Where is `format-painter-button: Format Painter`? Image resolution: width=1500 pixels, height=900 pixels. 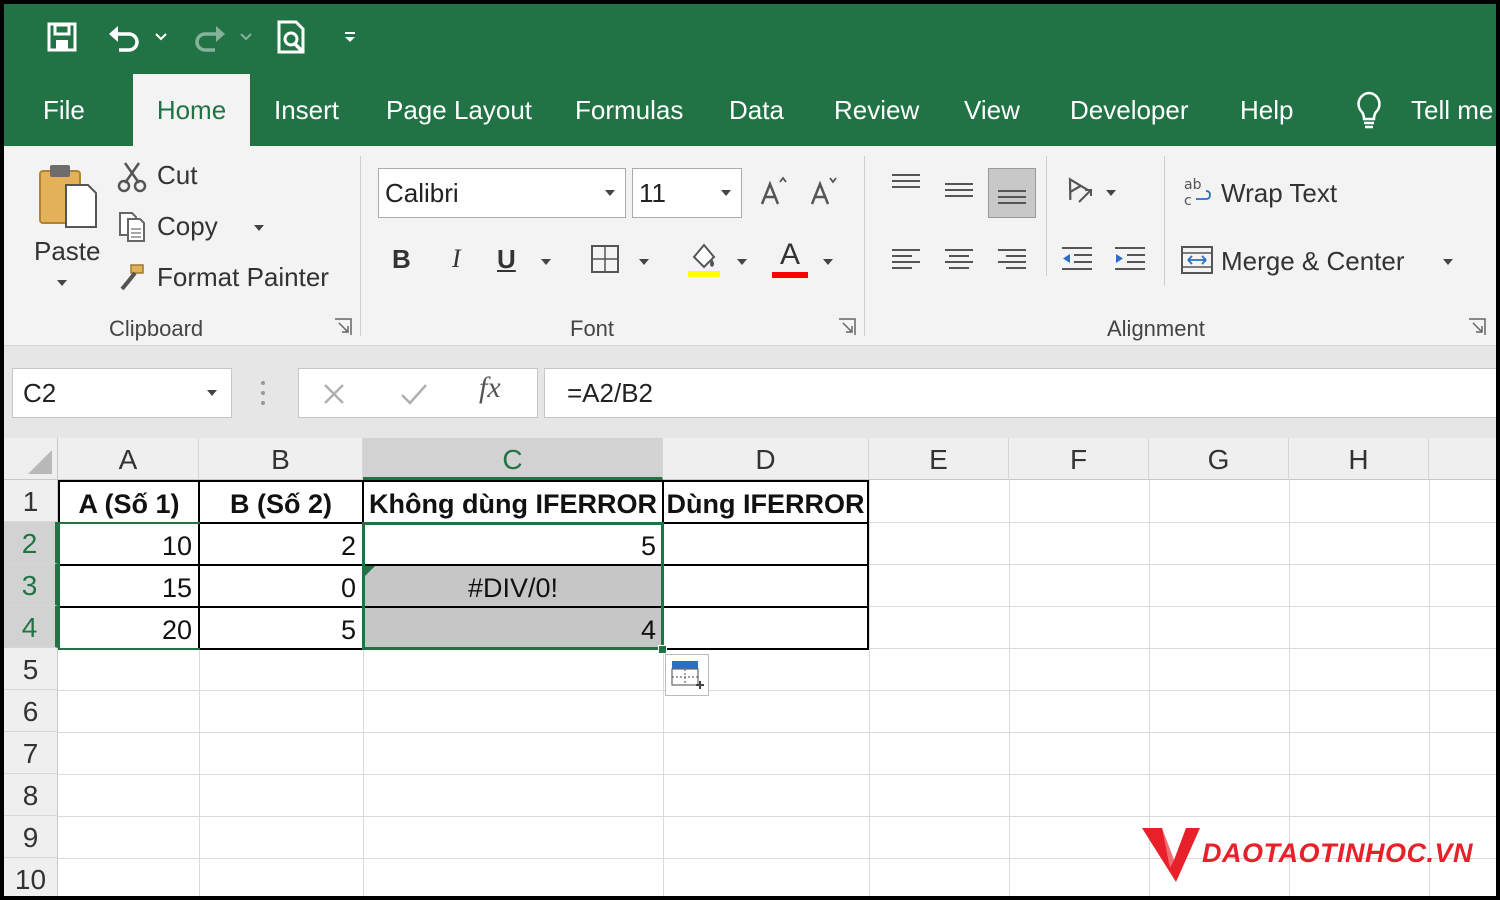
format-painter-button: Format Painter is located at coordinates (243, 277).